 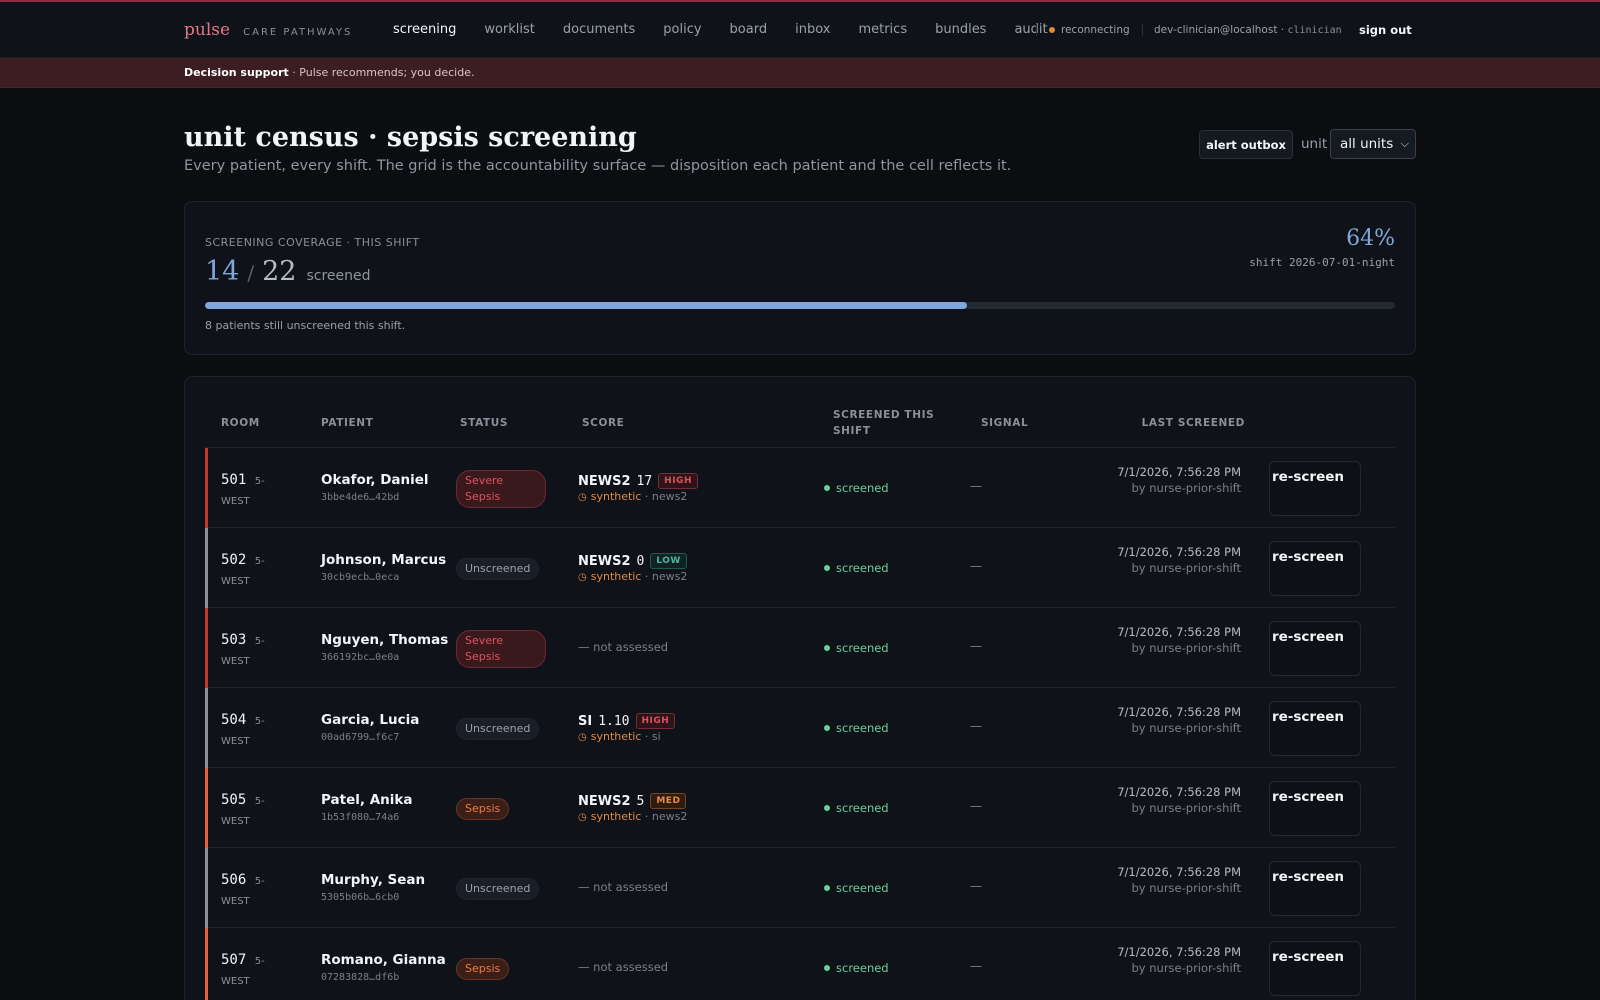 What do you see at coordinates (619, 736) in the screenshot?
I see `score-source: ◷ synthetic · si` at bounding box center [619, 736].